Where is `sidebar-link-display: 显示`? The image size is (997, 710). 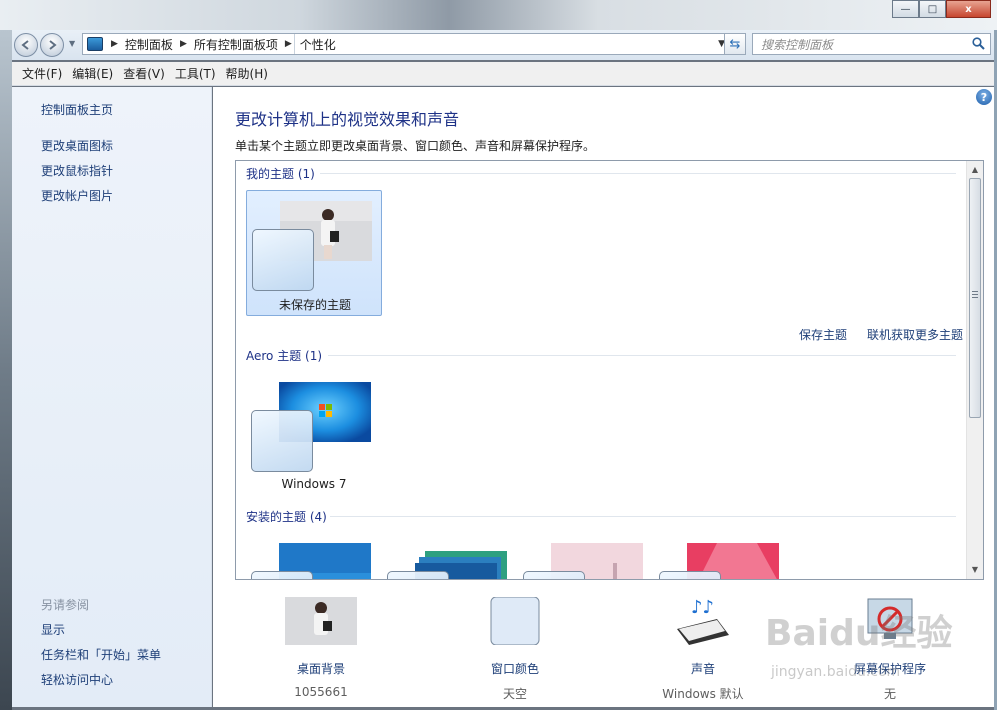
sidebar-link-display: 显示 is located at coordinates (53, 629).